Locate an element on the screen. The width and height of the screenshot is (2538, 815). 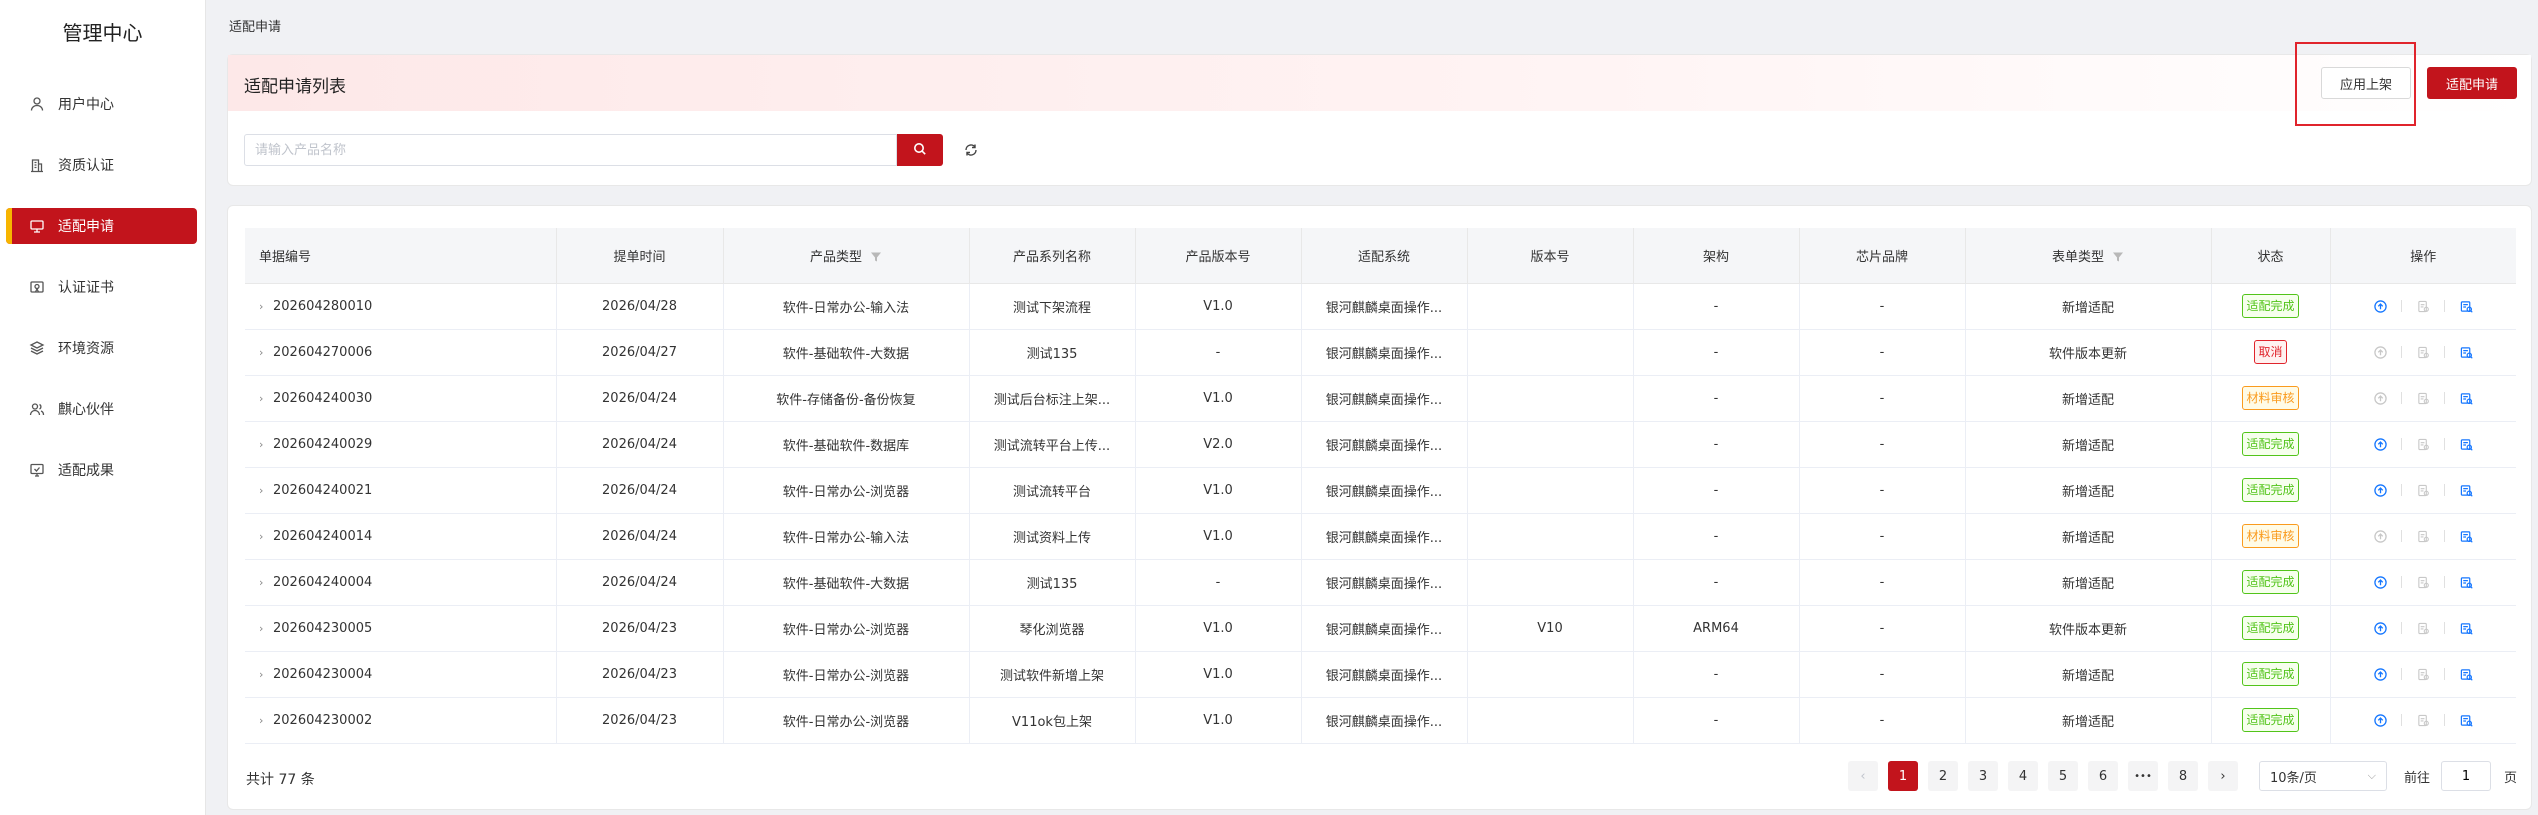
col-header-version: 版本号 is located at coordinates (1550, 256).